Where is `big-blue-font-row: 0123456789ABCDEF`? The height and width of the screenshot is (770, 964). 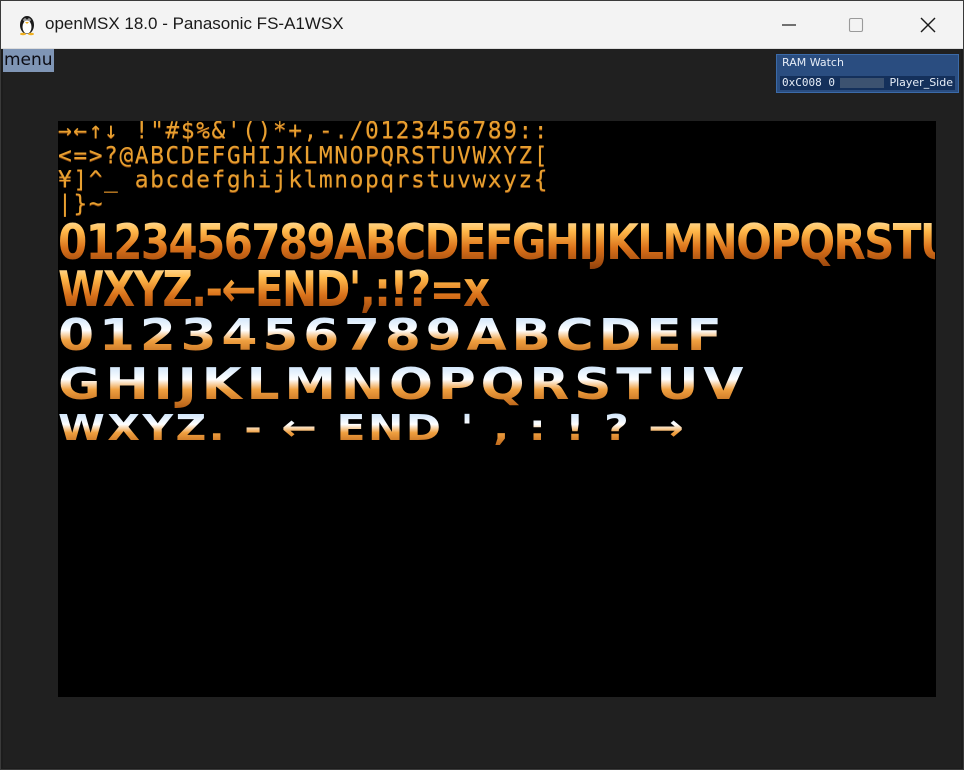 big-blue-font-row: 0123456789ABCDEF is located at coordinates (497, 335).